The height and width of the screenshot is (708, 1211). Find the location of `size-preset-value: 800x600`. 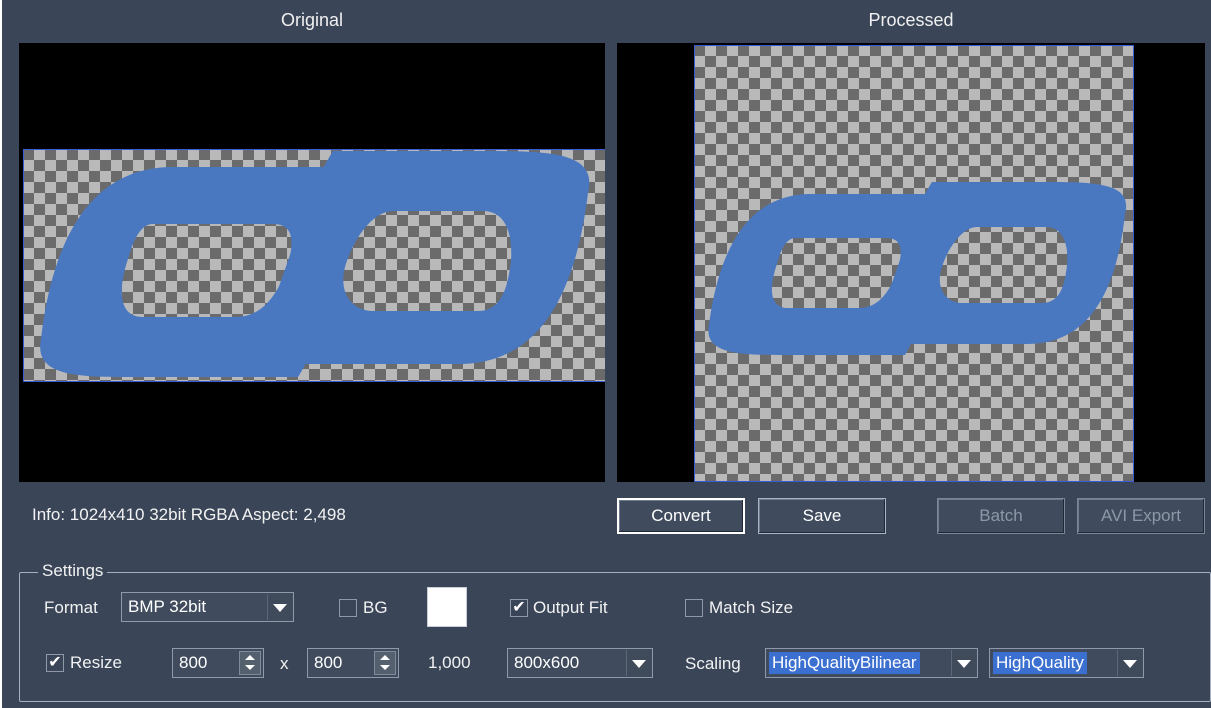

size-preset-value: 800x600 is located at coordinates (547, 662).